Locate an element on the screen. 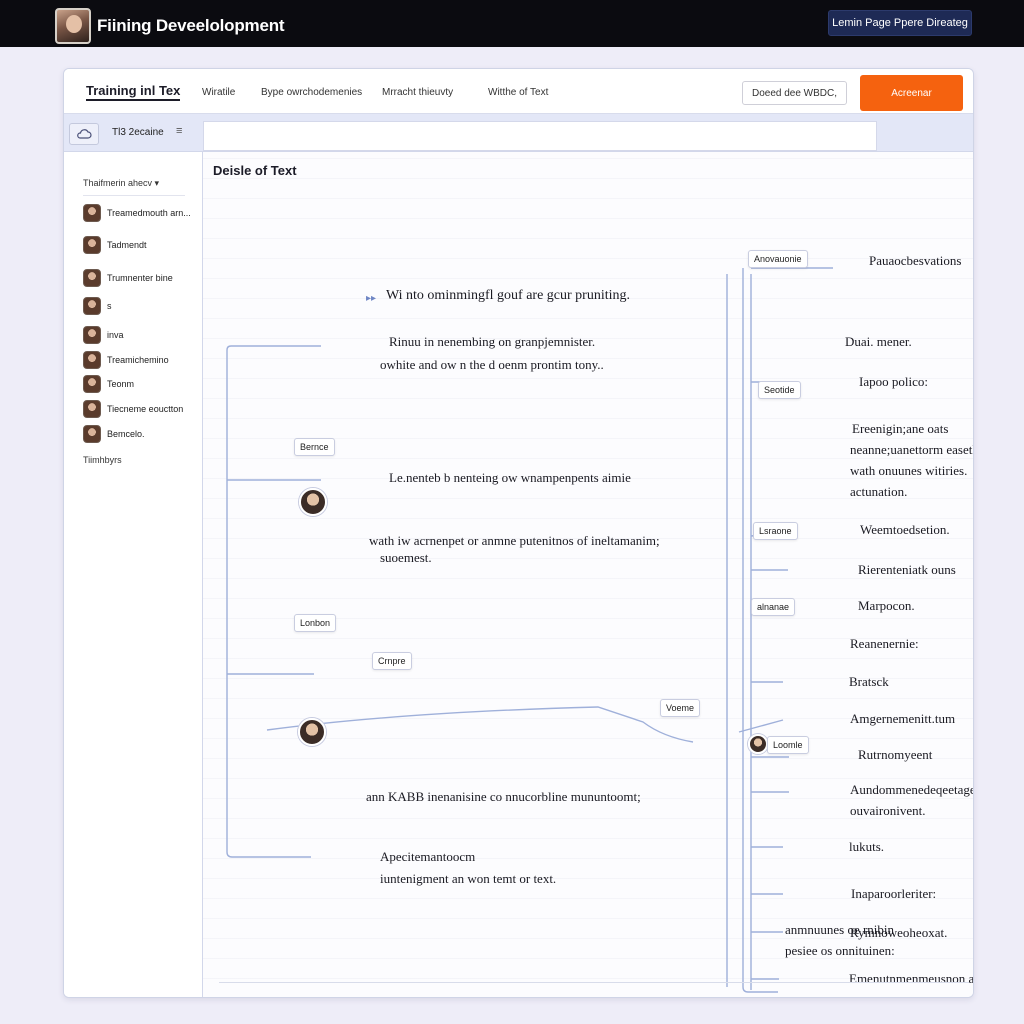  sidebar-item-label: Treamichemino is located at coordinates (138, 360).